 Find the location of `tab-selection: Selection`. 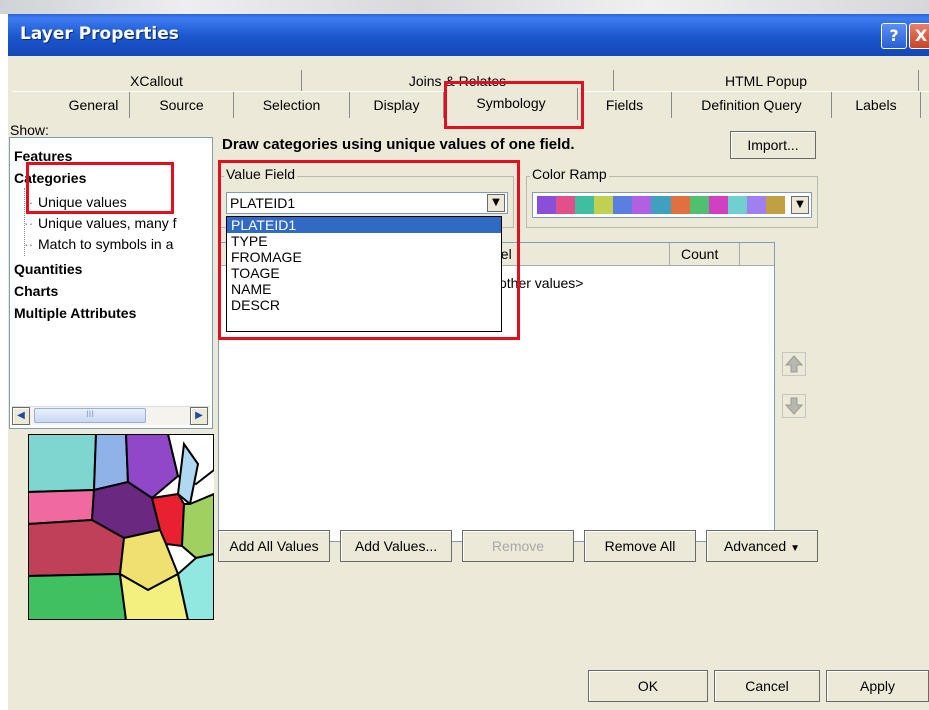

tab-selection: Selection is located at coordinates (292, 105).